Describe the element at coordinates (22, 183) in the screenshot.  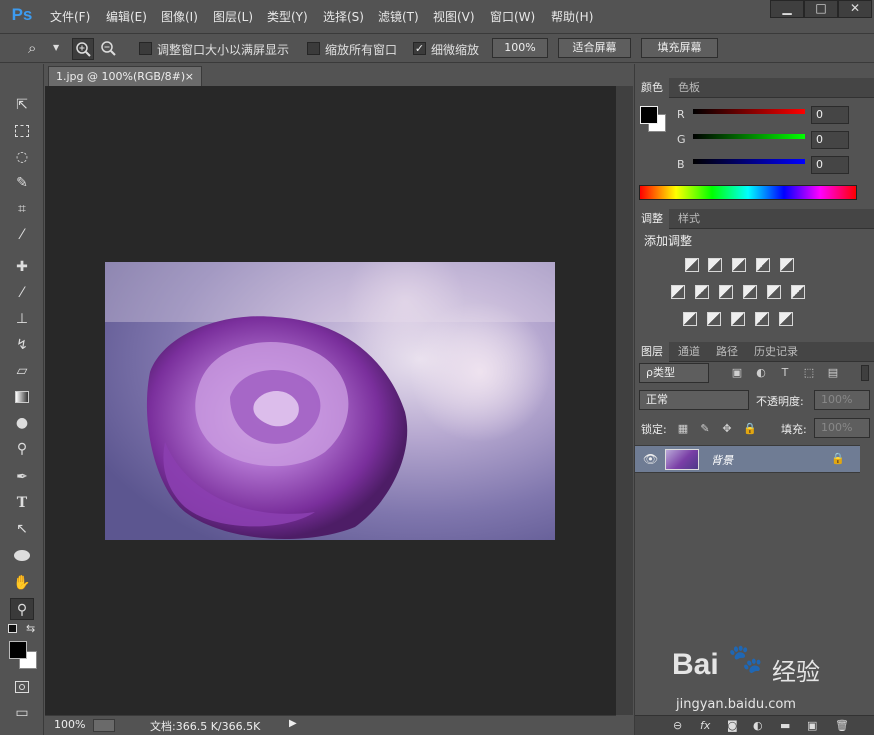
I see `quick-select-tool-icon: ✎` at that location.